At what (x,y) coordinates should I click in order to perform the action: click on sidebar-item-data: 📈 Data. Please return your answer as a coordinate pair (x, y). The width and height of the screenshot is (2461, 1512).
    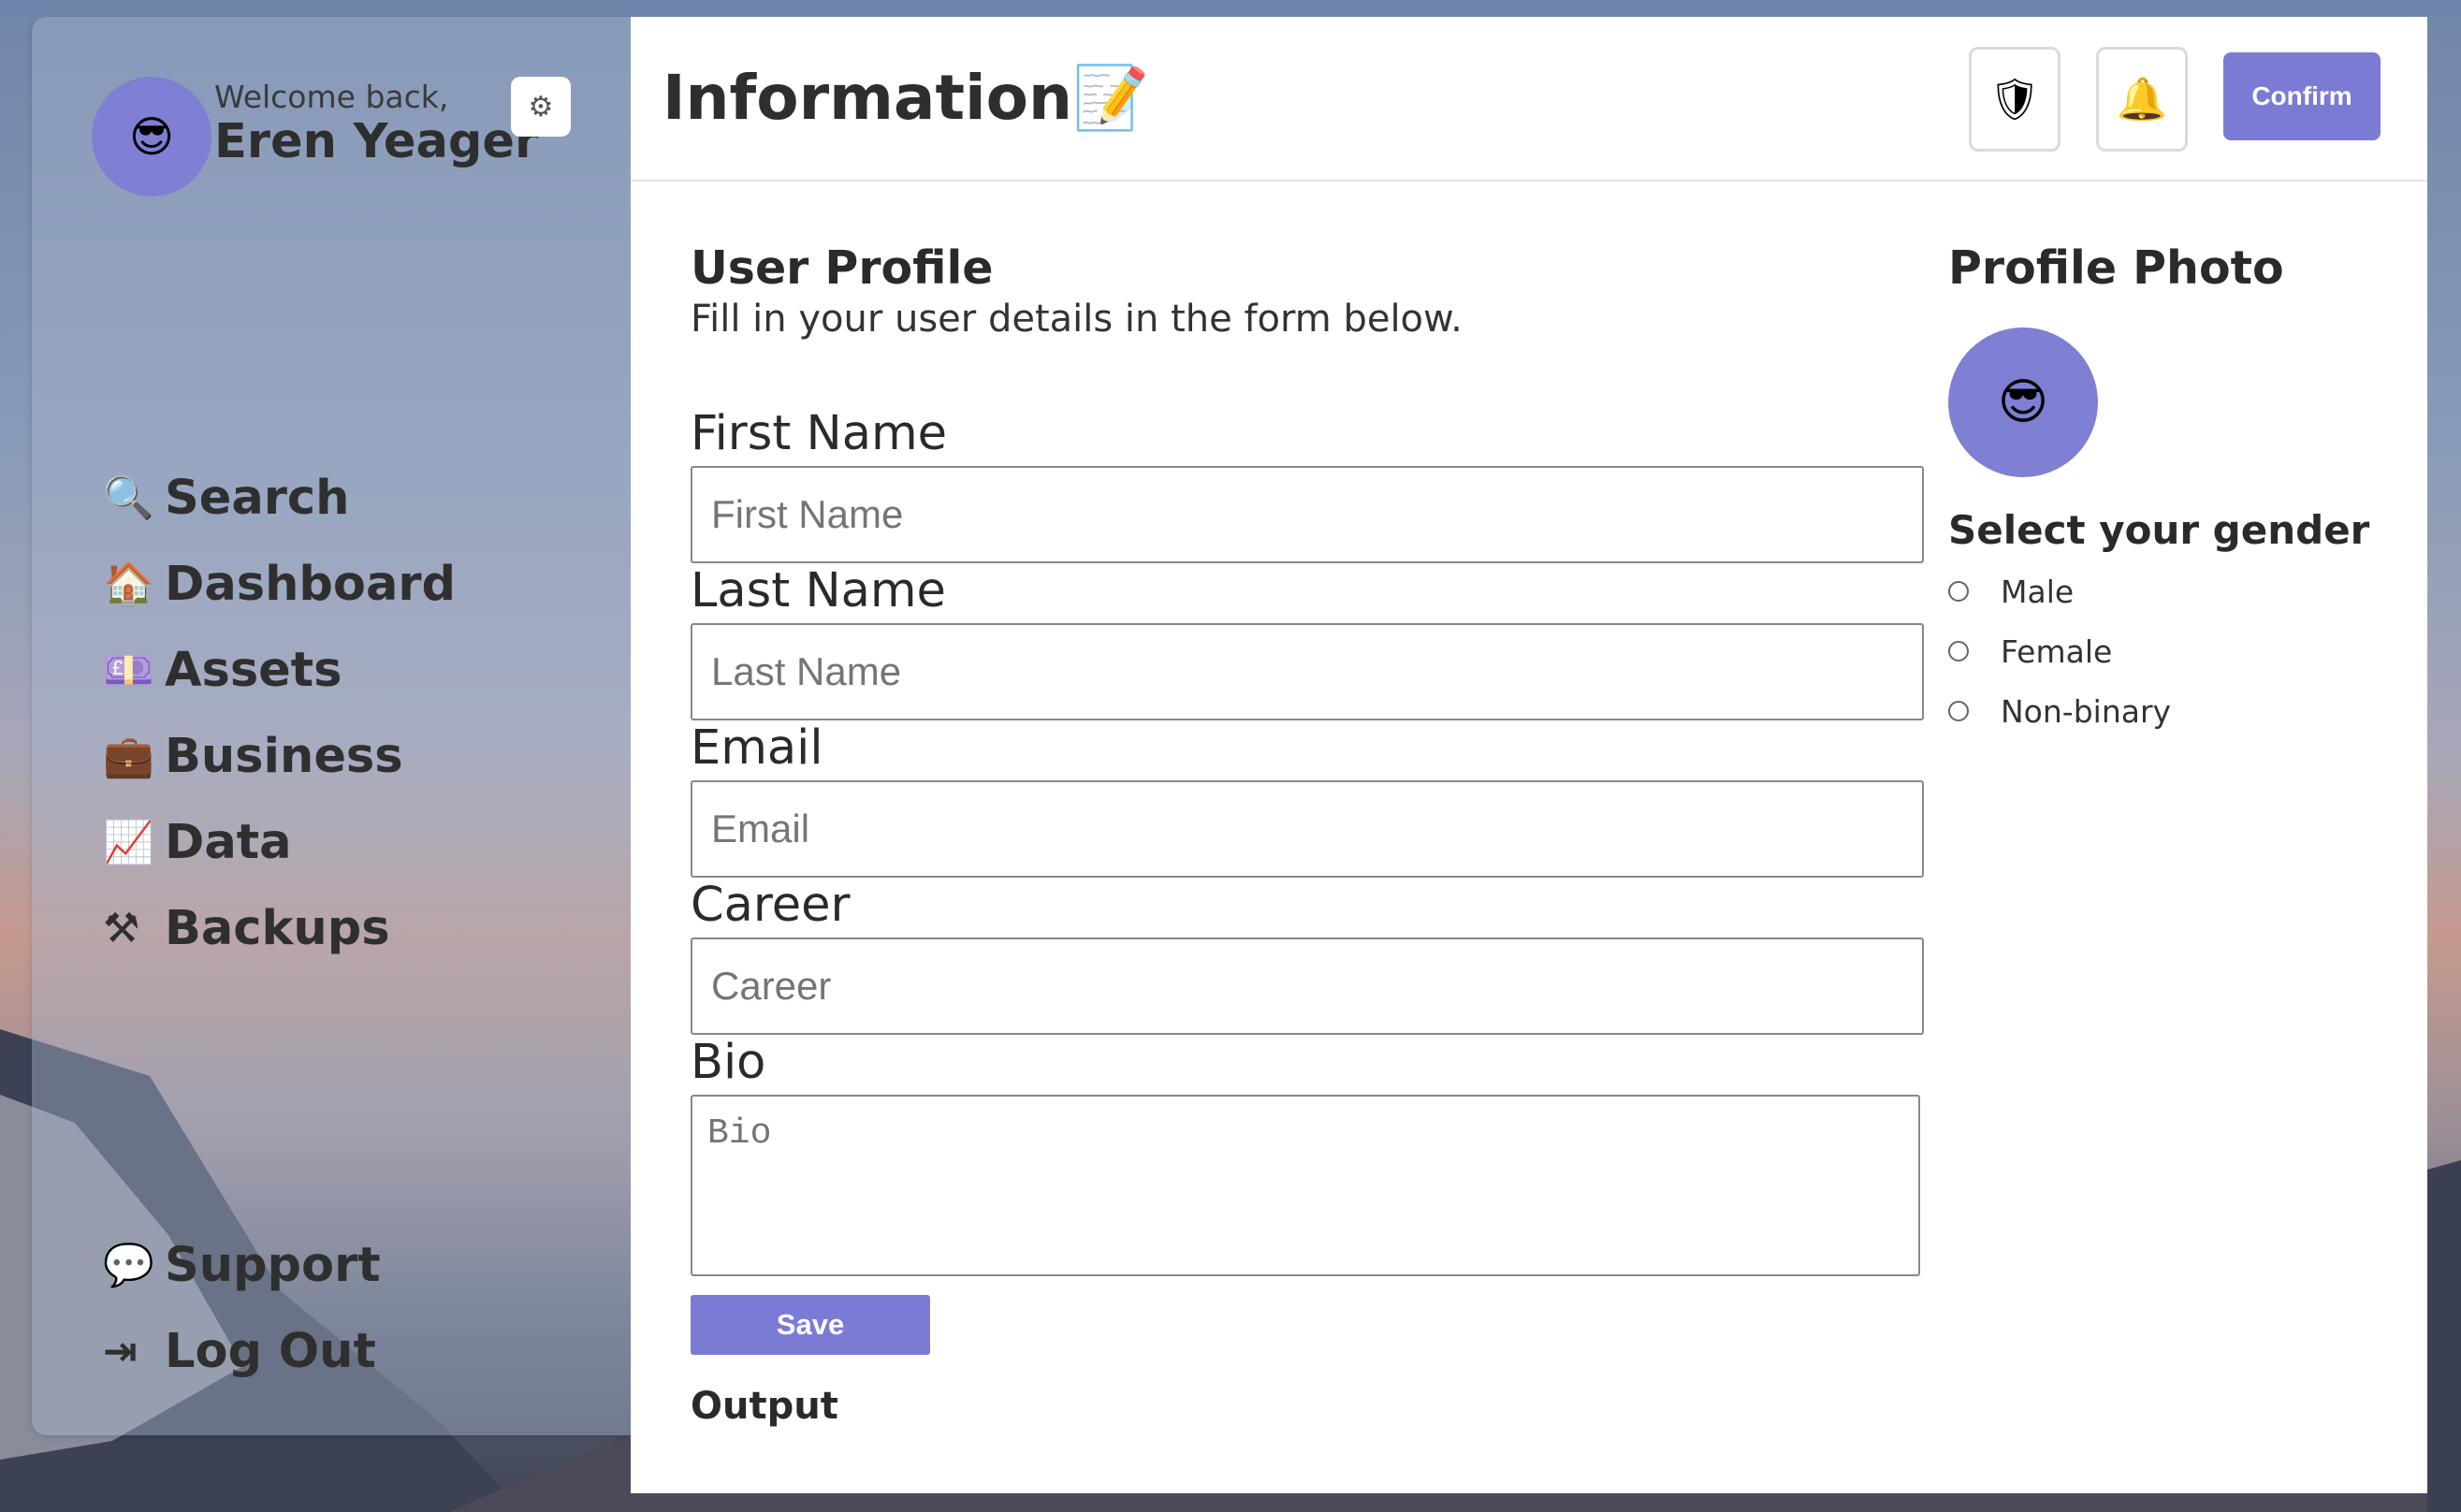
    Looking at the image, I should click on (279, 842).